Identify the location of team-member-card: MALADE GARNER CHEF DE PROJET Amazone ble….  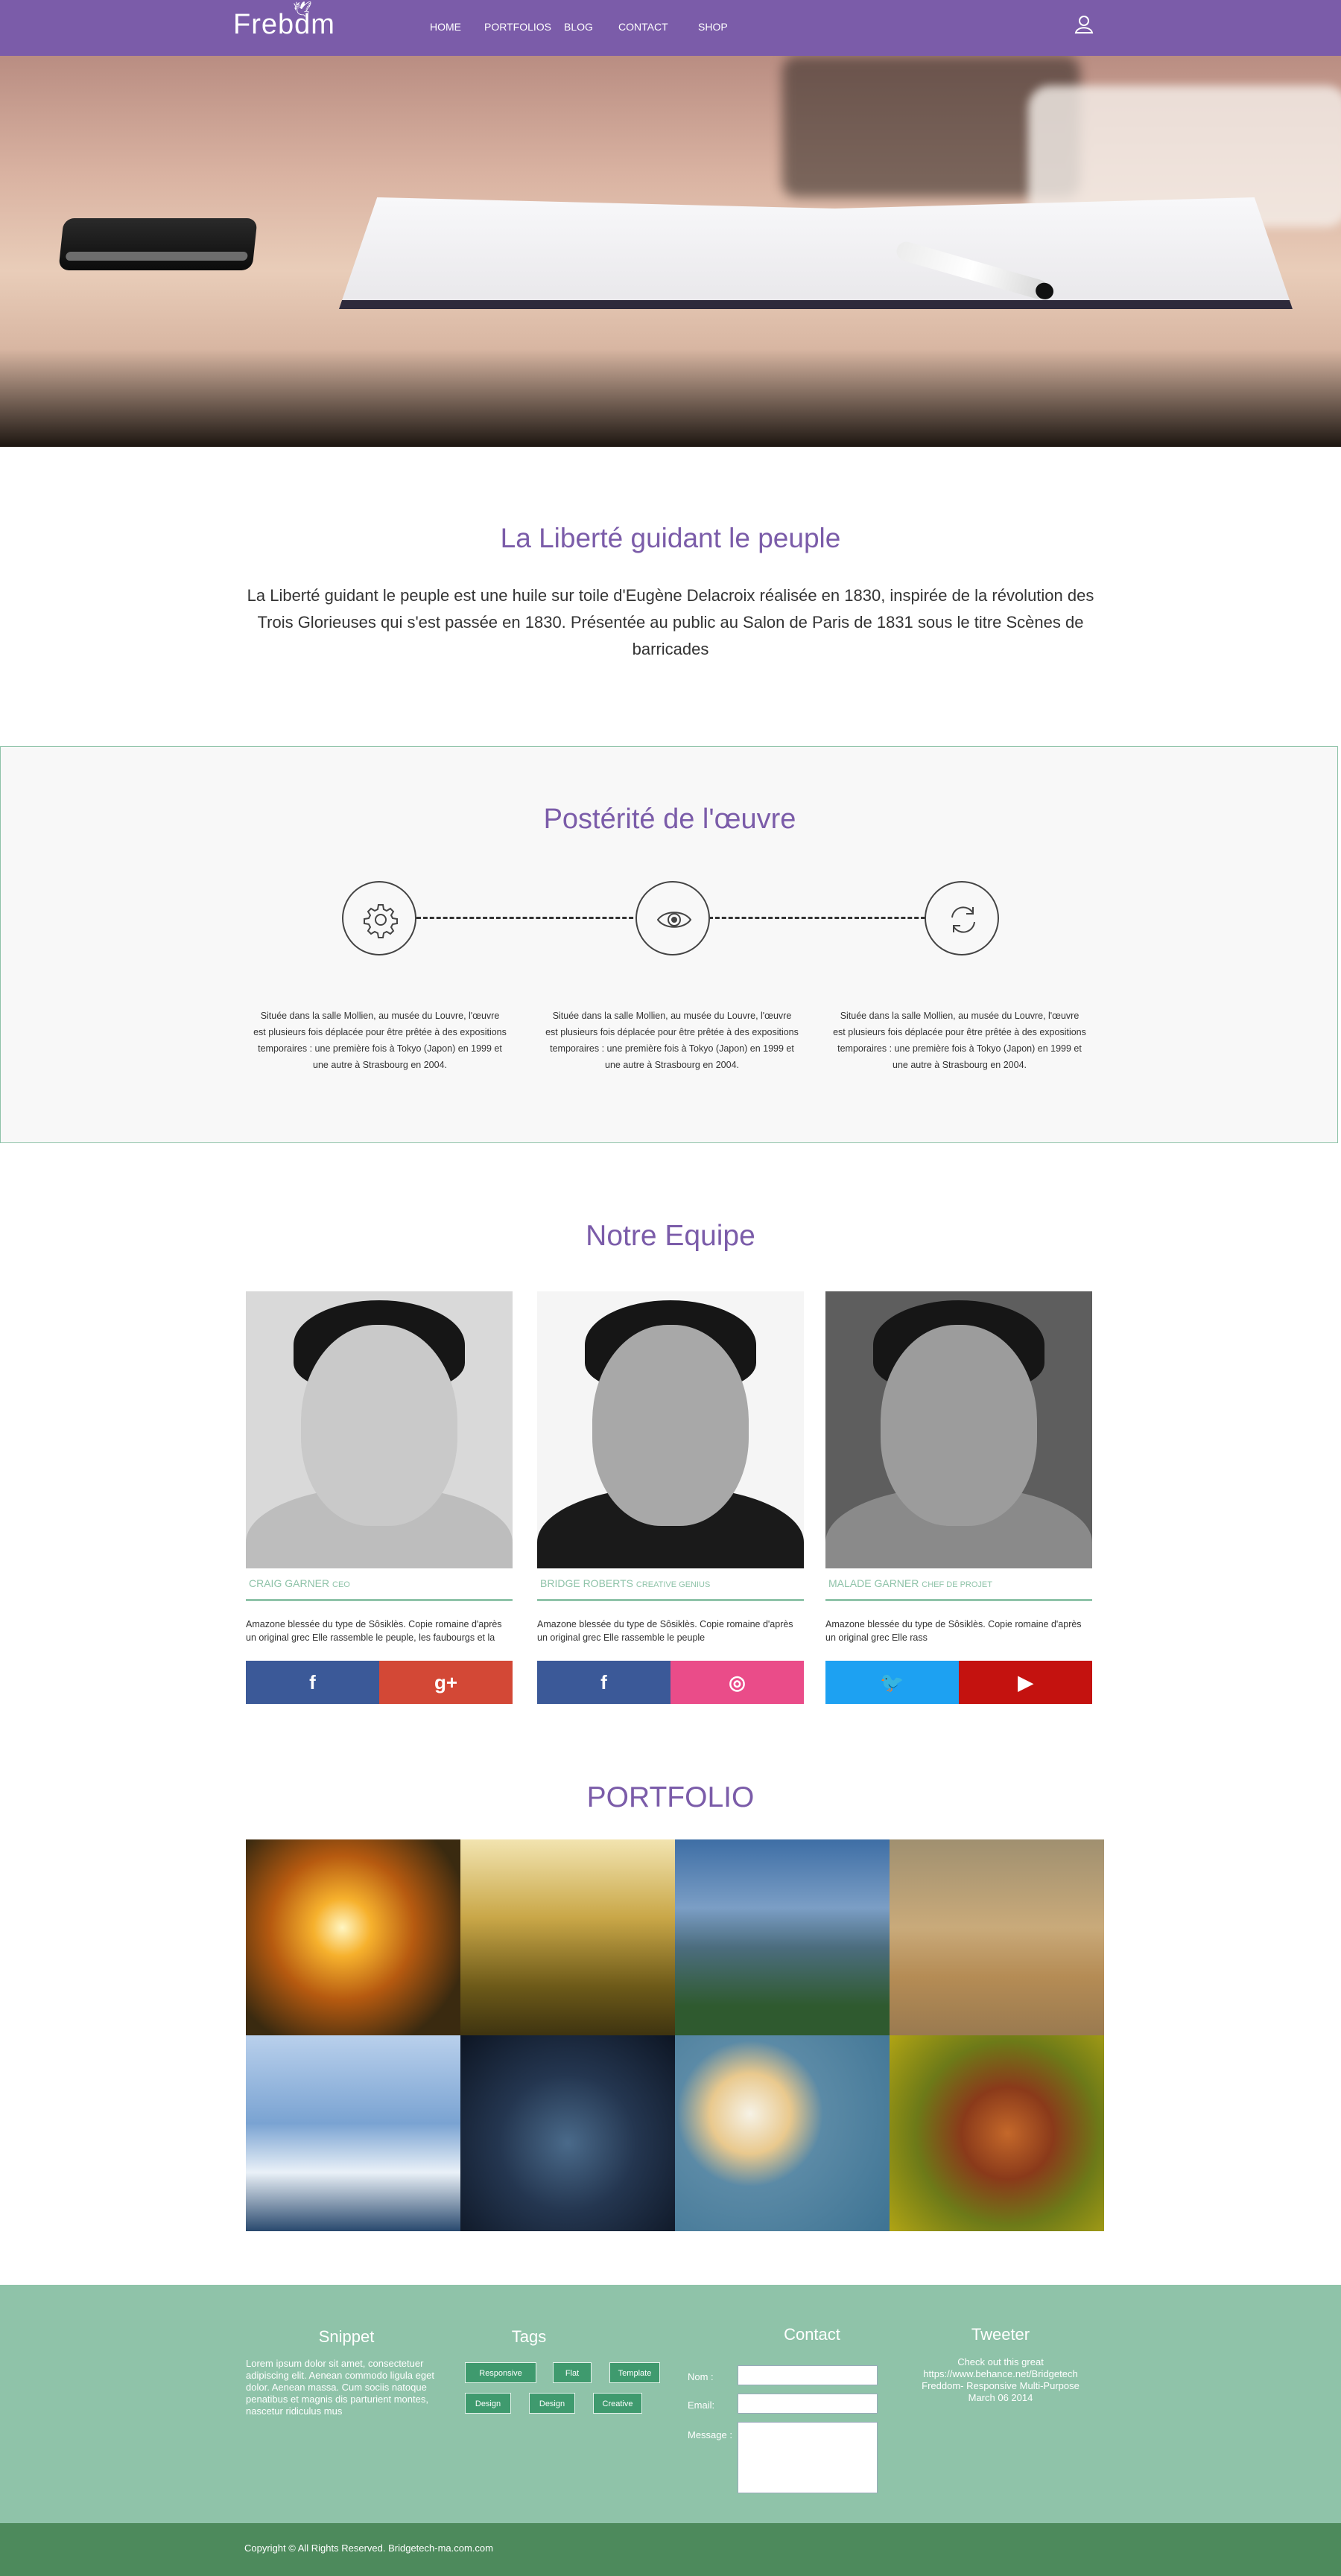
(959, 1497).